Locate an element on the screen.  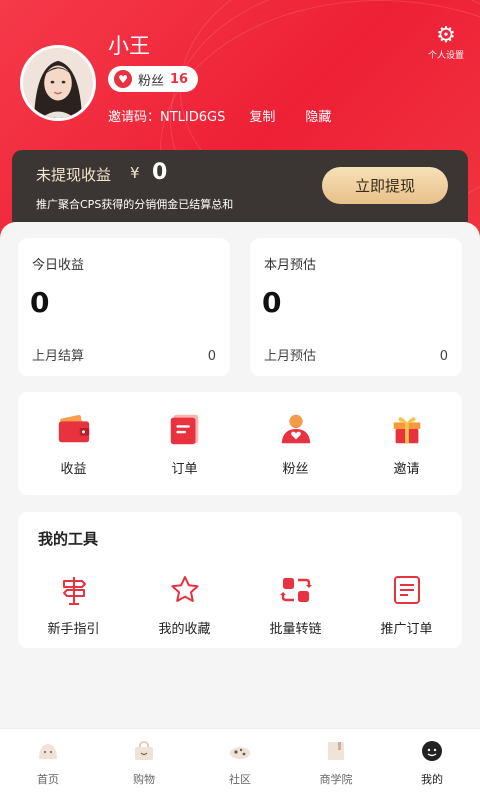
withdraw-button: 立即提现 is located at coordinates (385, 185).